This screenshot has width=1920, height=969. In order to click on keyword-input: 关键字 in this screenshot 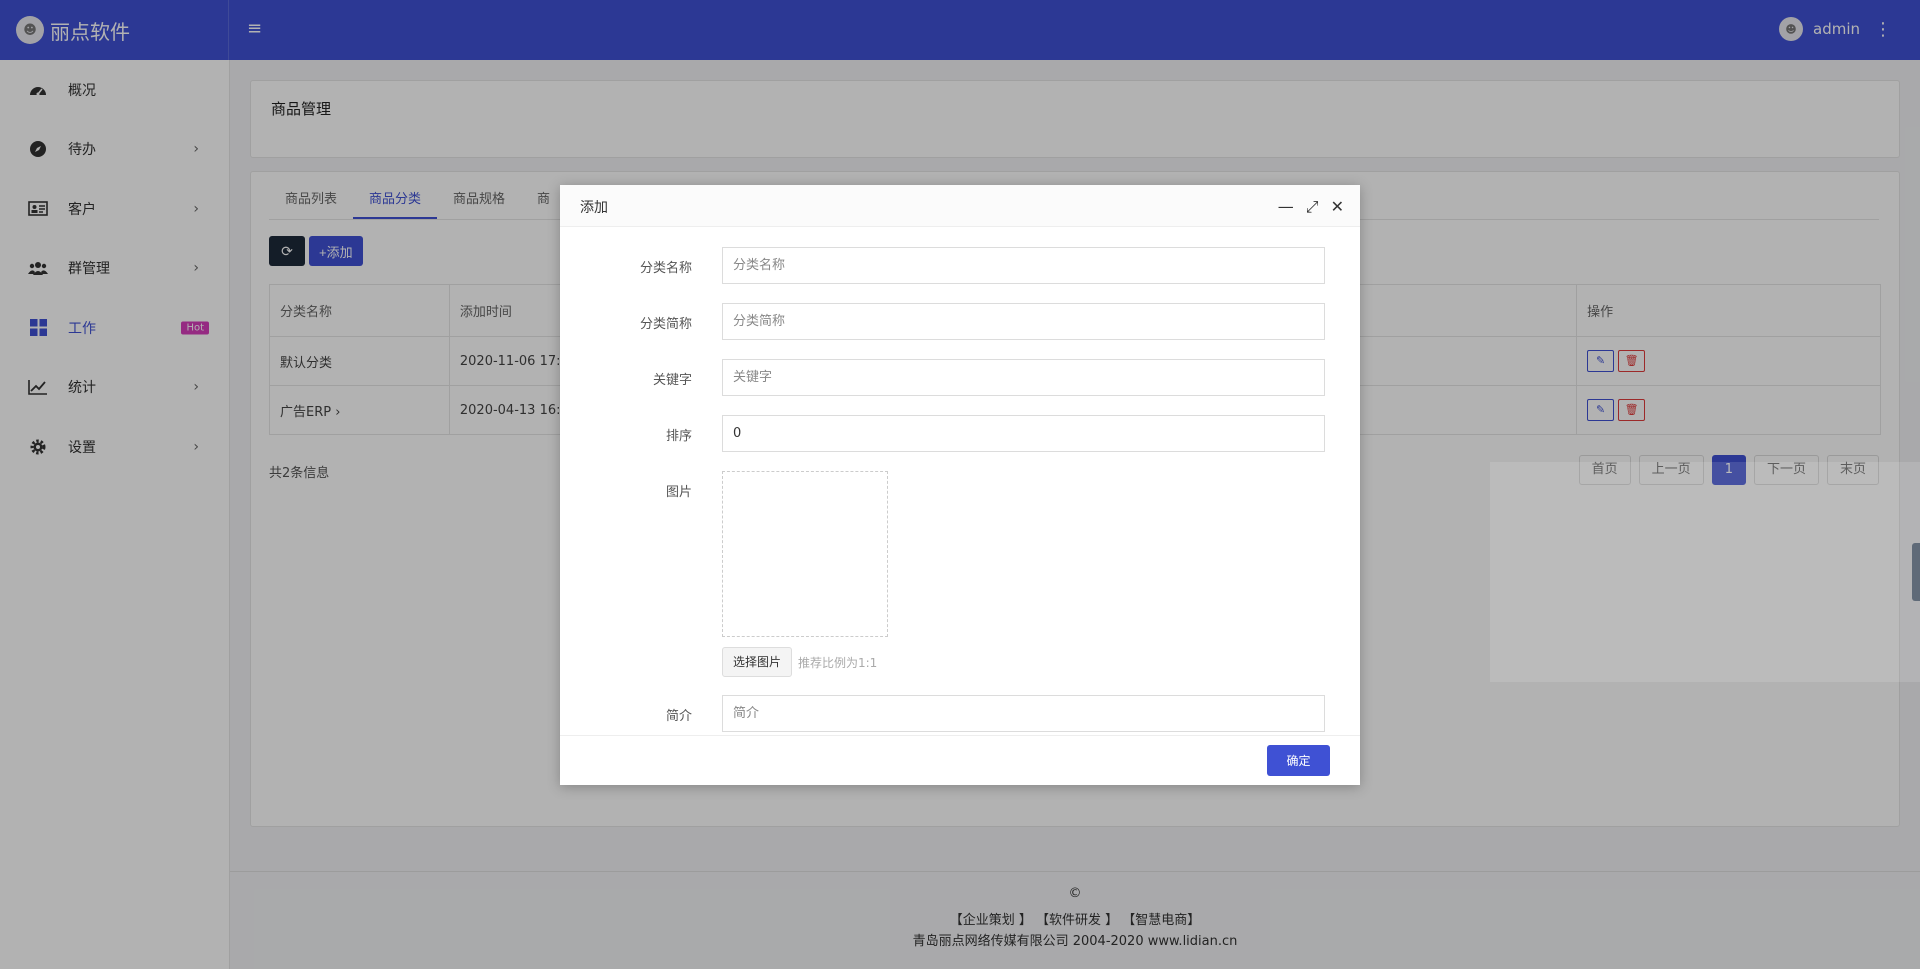, I will do `click(1023, 377)`.